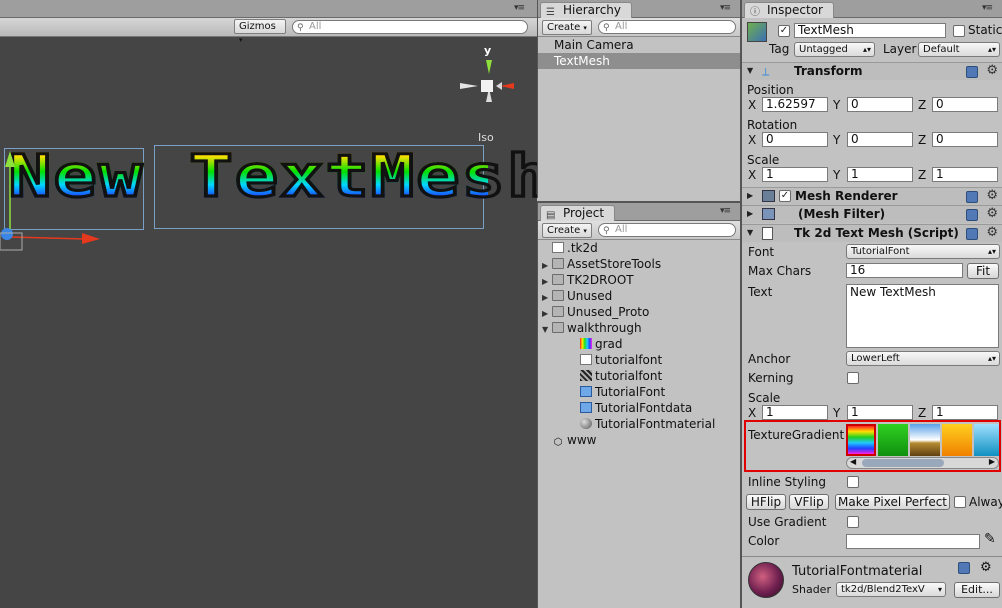  What do you see at coordinates (48, 238) in the screenshot?
I see `x-move-axis` at bounding box center [48, 238].